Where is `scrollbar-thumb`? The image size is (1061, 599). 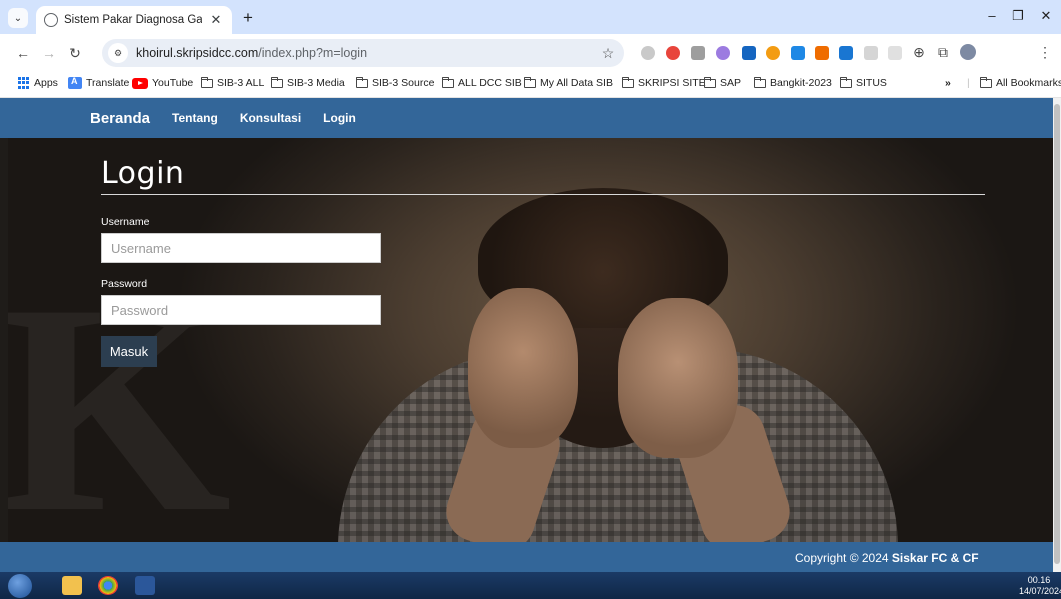 scrollbar-thumb is located at coordinates (1057, 334).